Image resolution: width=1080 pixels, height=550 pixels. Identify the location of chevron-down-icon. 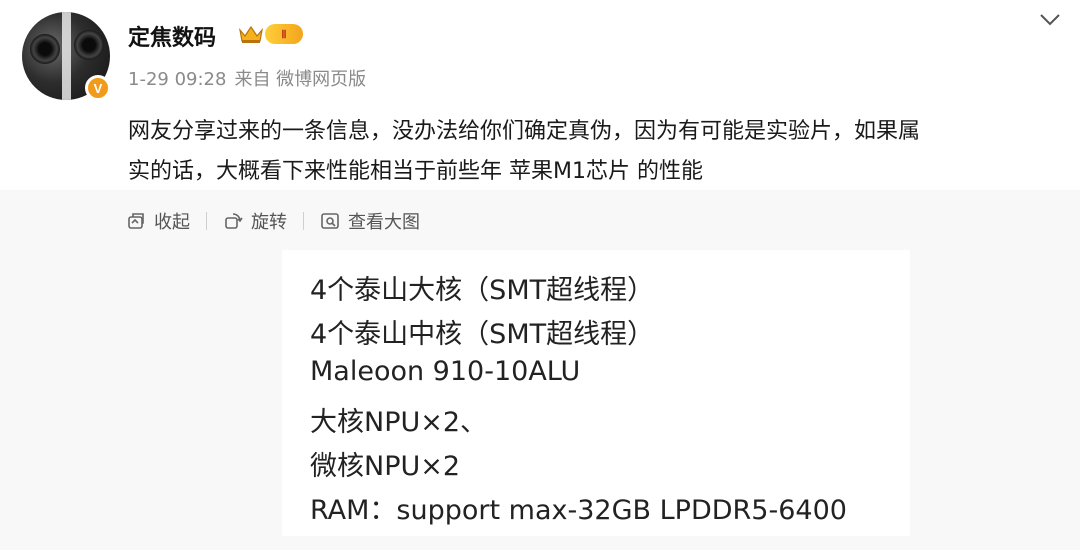
(1050, 20).